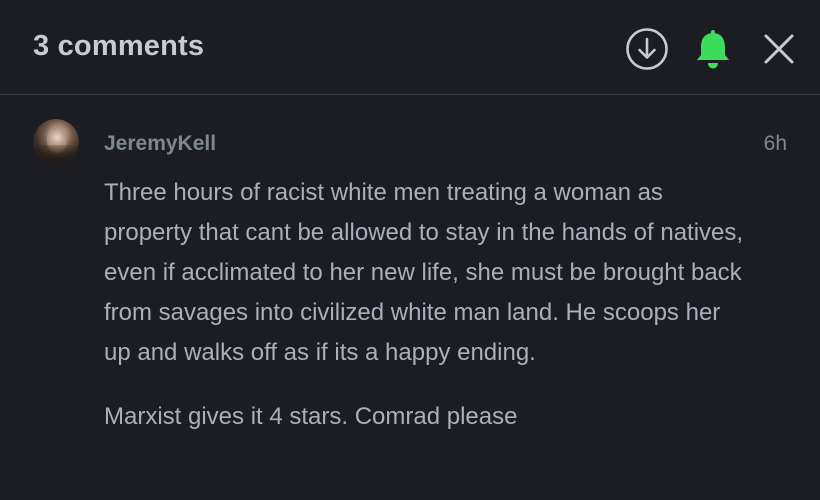  I want to click on comment-timestamp: 6h, so click(775, 143).